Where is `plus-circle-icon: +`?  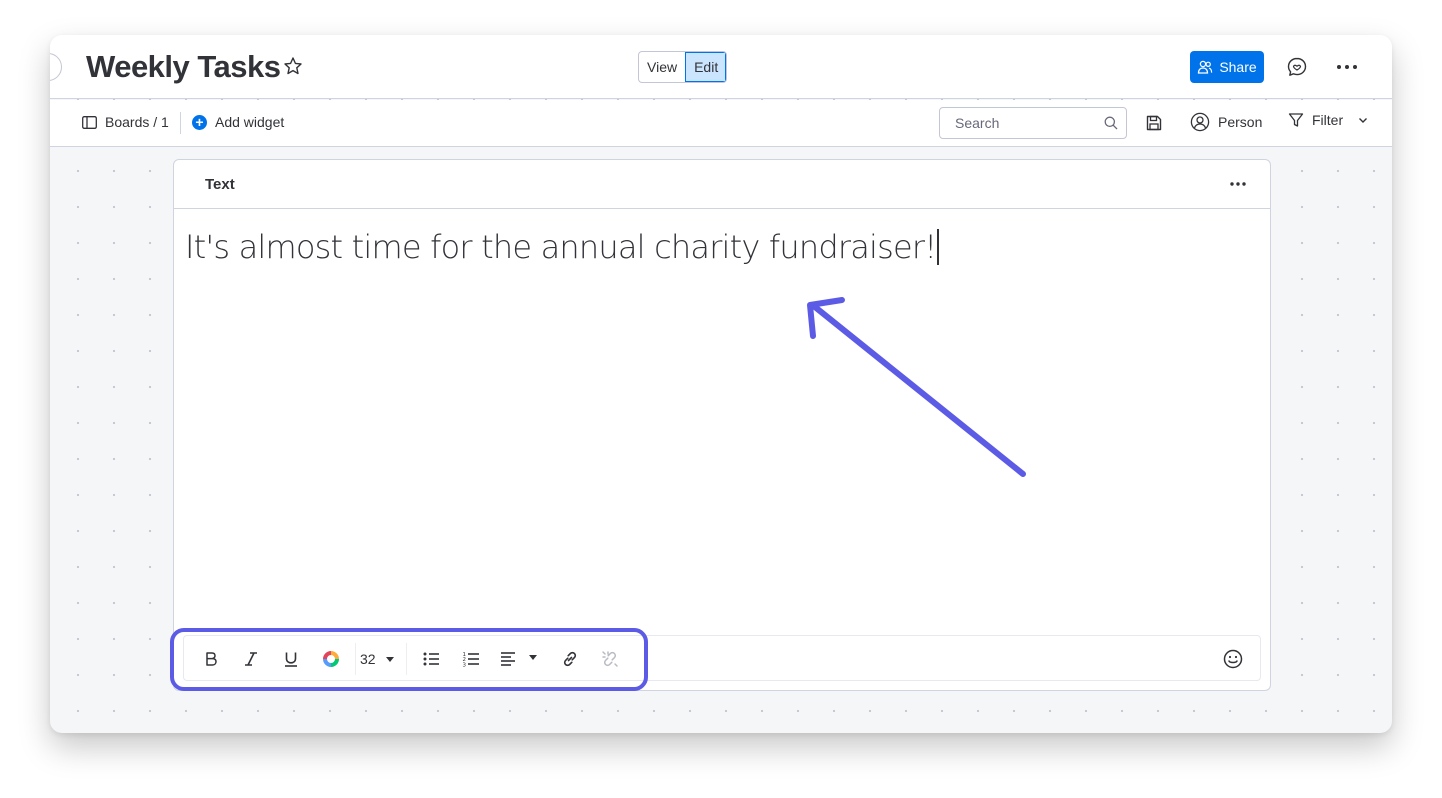 plus-circle-icon: + is located at coordinates (199, 122).